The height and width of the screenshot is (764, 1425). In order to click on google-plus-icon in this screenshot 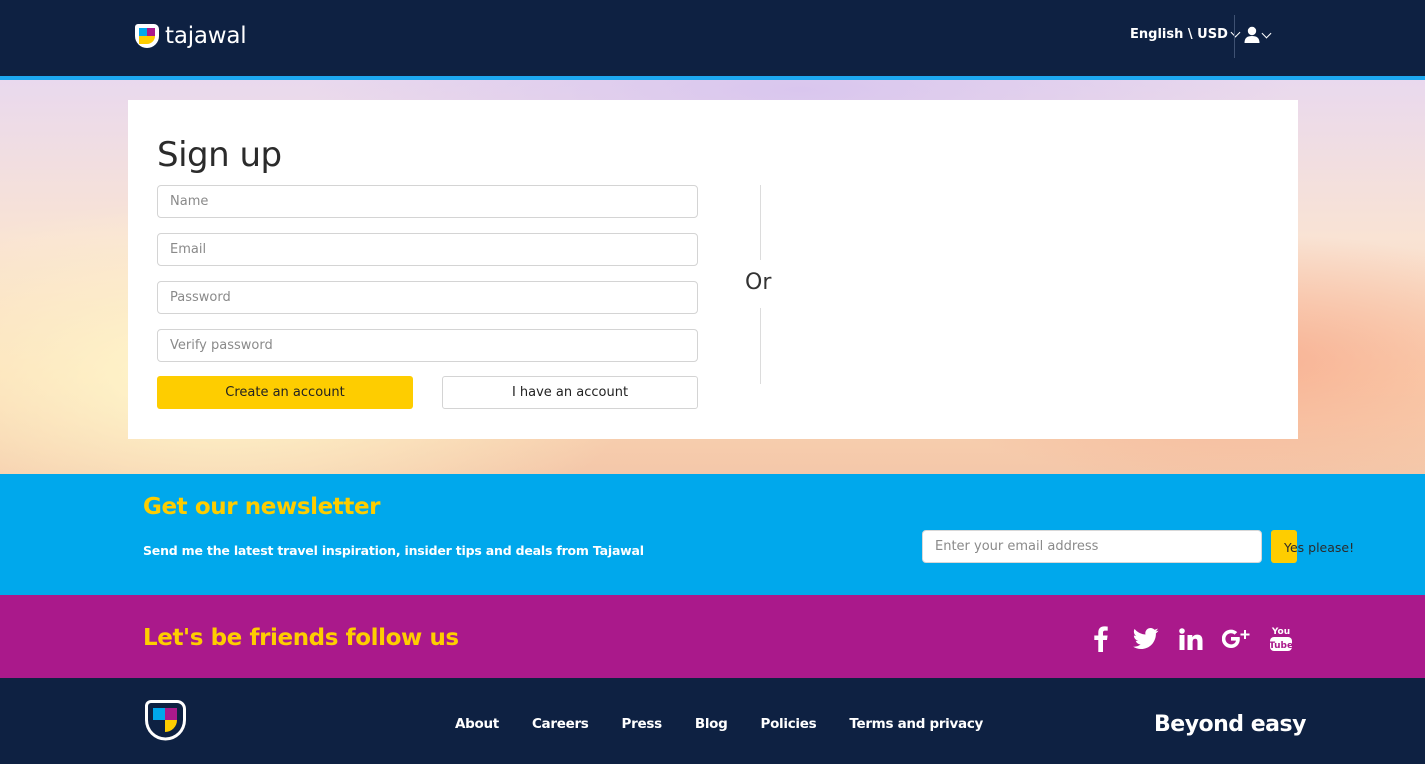, I will do `click(1236, 639)`.